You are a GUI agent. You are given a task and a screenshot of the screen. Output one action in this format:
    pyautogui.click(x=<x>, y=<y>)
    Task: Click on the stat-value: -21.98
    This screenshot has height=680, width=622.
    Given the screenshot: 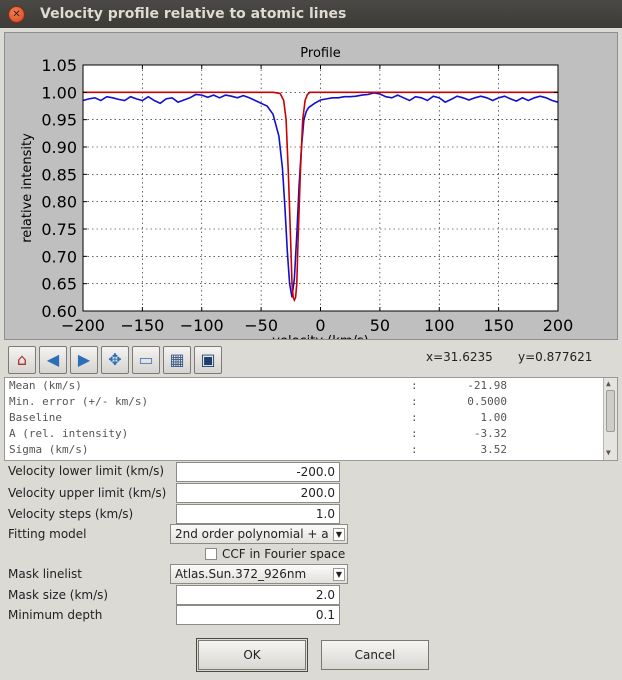 What is the action you would take?
    pyautogui.click(x=487, y=385)
    